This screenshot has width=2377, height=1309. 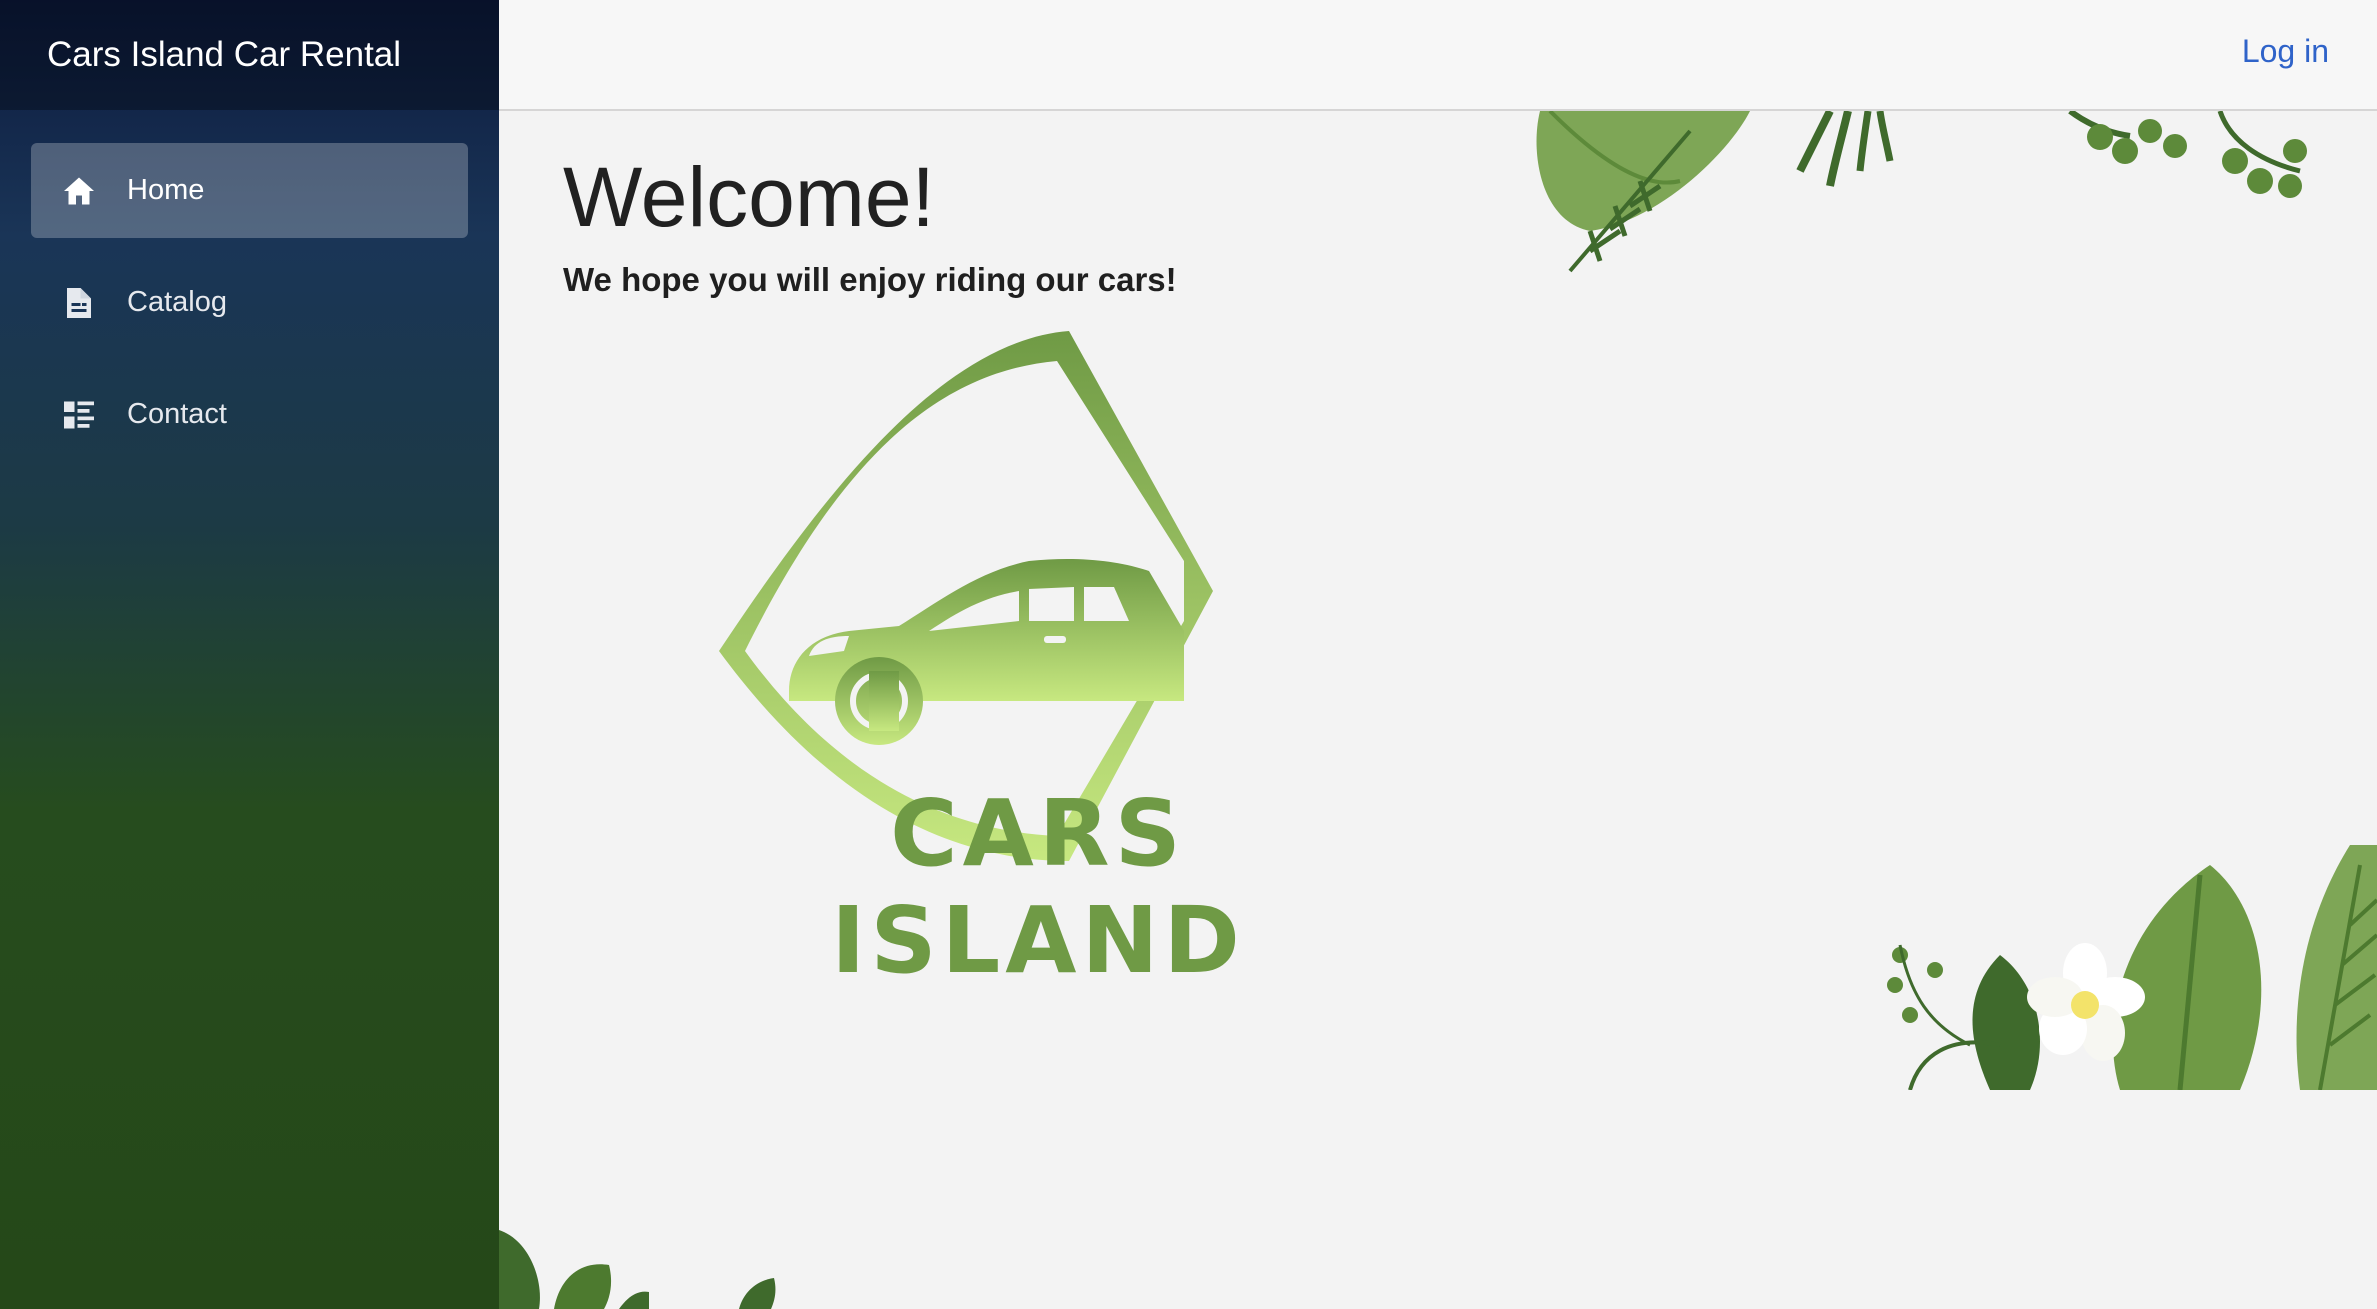 I want to click on sidebar-item-label: Contact, so click(x=177, y=414).